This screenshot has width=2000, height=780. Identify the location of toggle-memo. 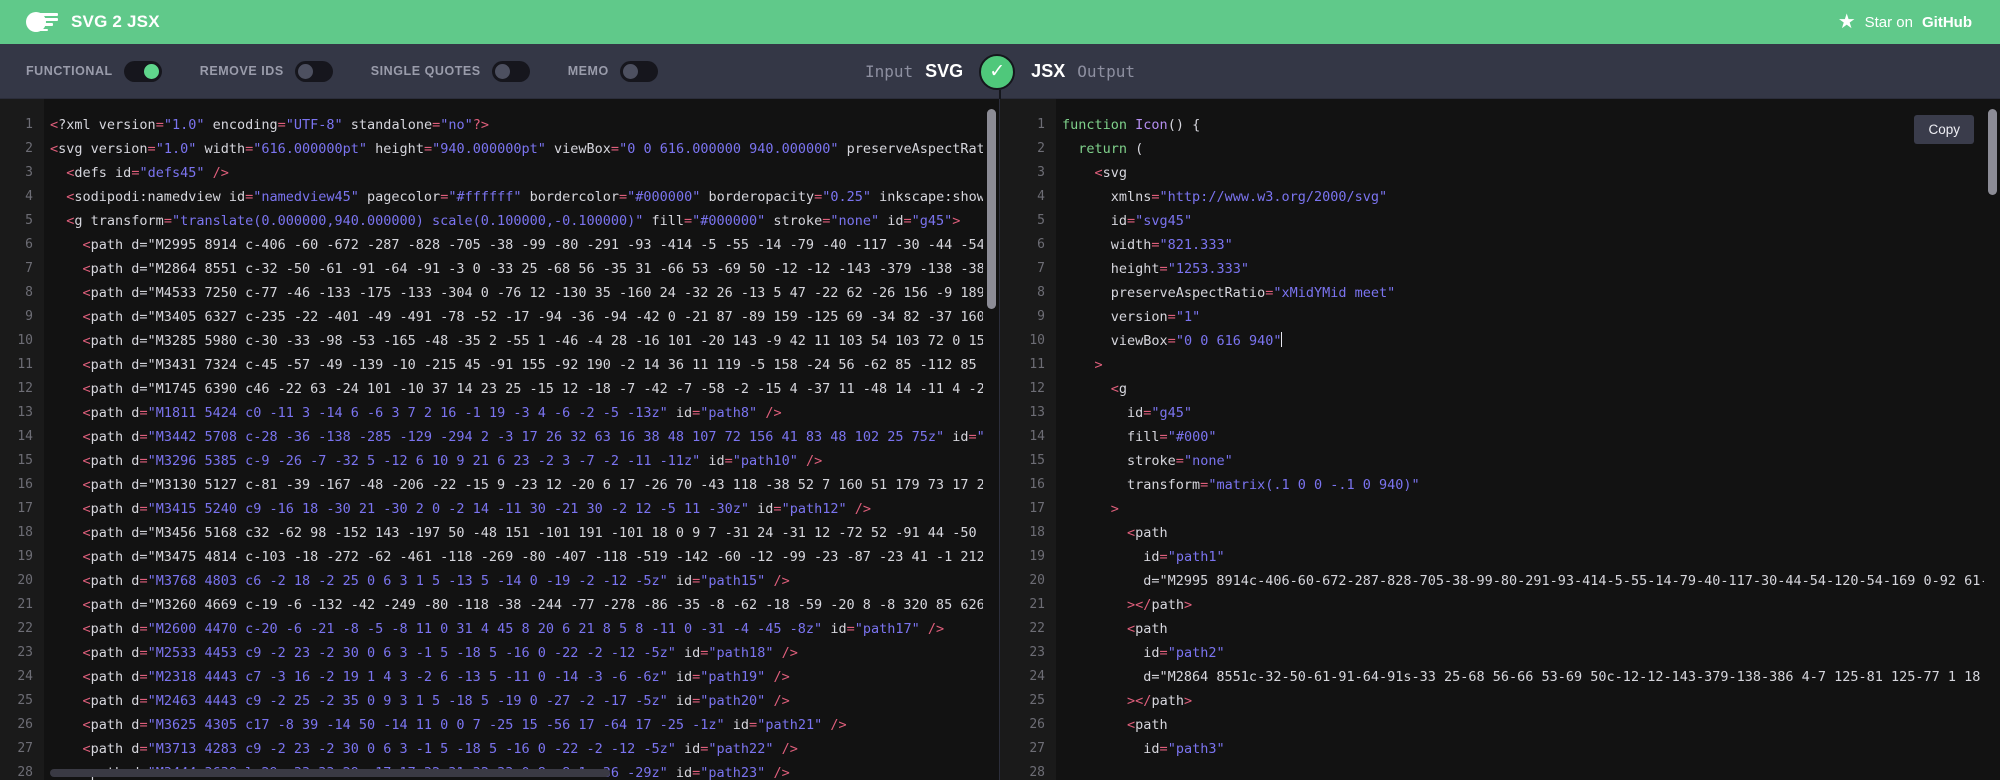
(638, 71).